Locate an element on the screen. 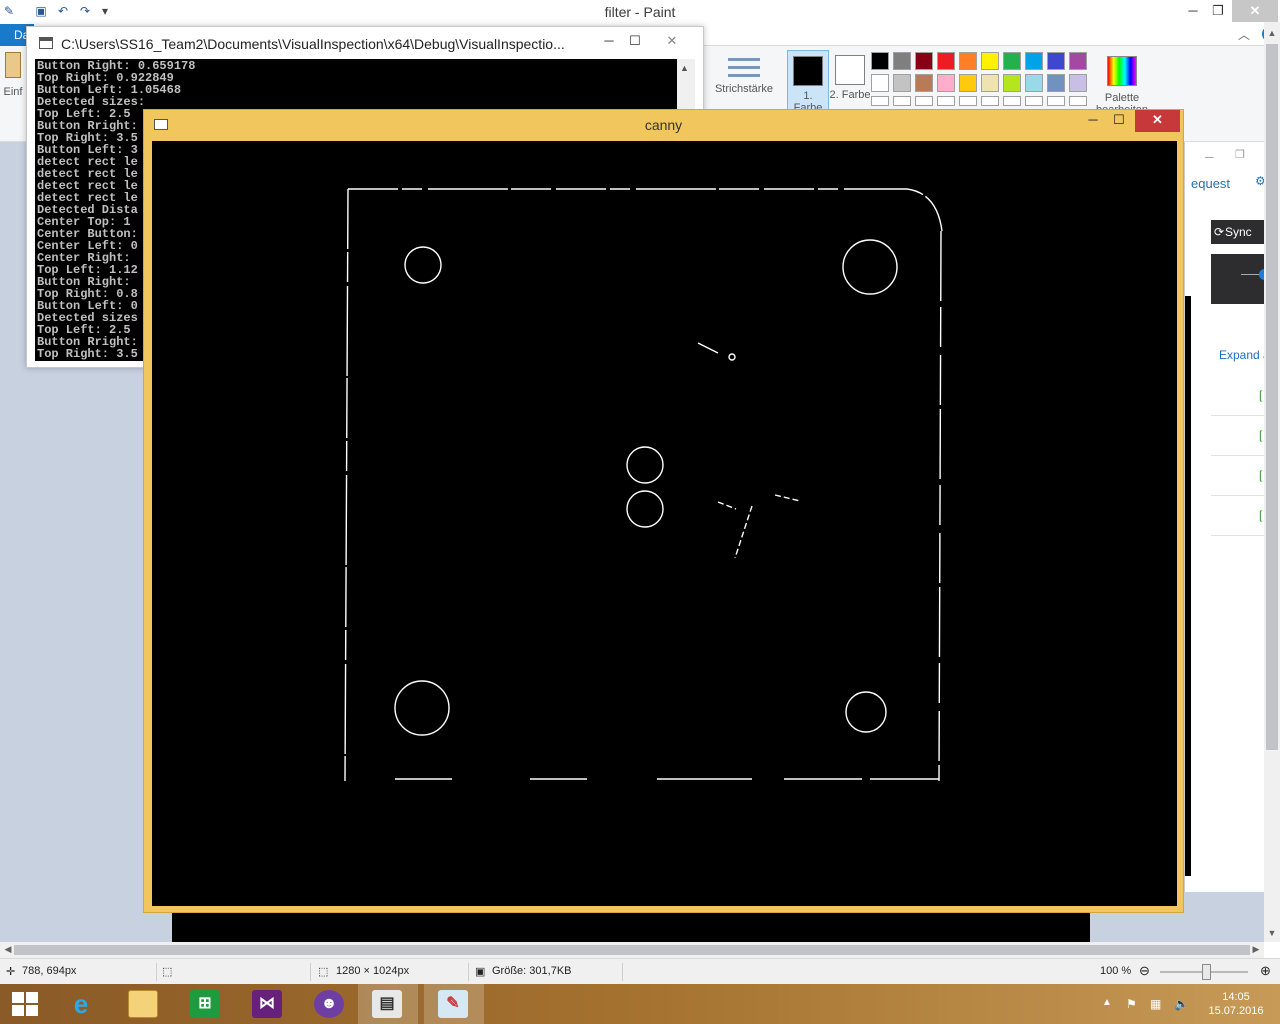 This screenshot has width=1280, height=1024. console-window-icon: ▤ is located at coordinates (387, 1004).